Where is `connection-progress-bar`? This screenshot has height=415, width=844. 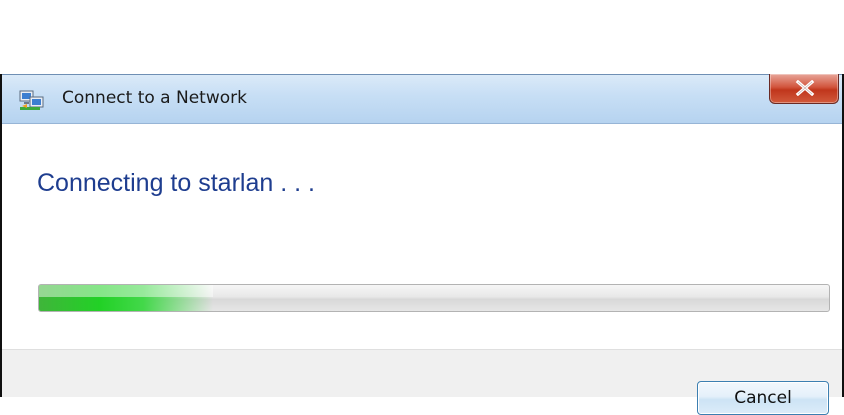
connection-progress-bar is located at coordinates (434, 298).